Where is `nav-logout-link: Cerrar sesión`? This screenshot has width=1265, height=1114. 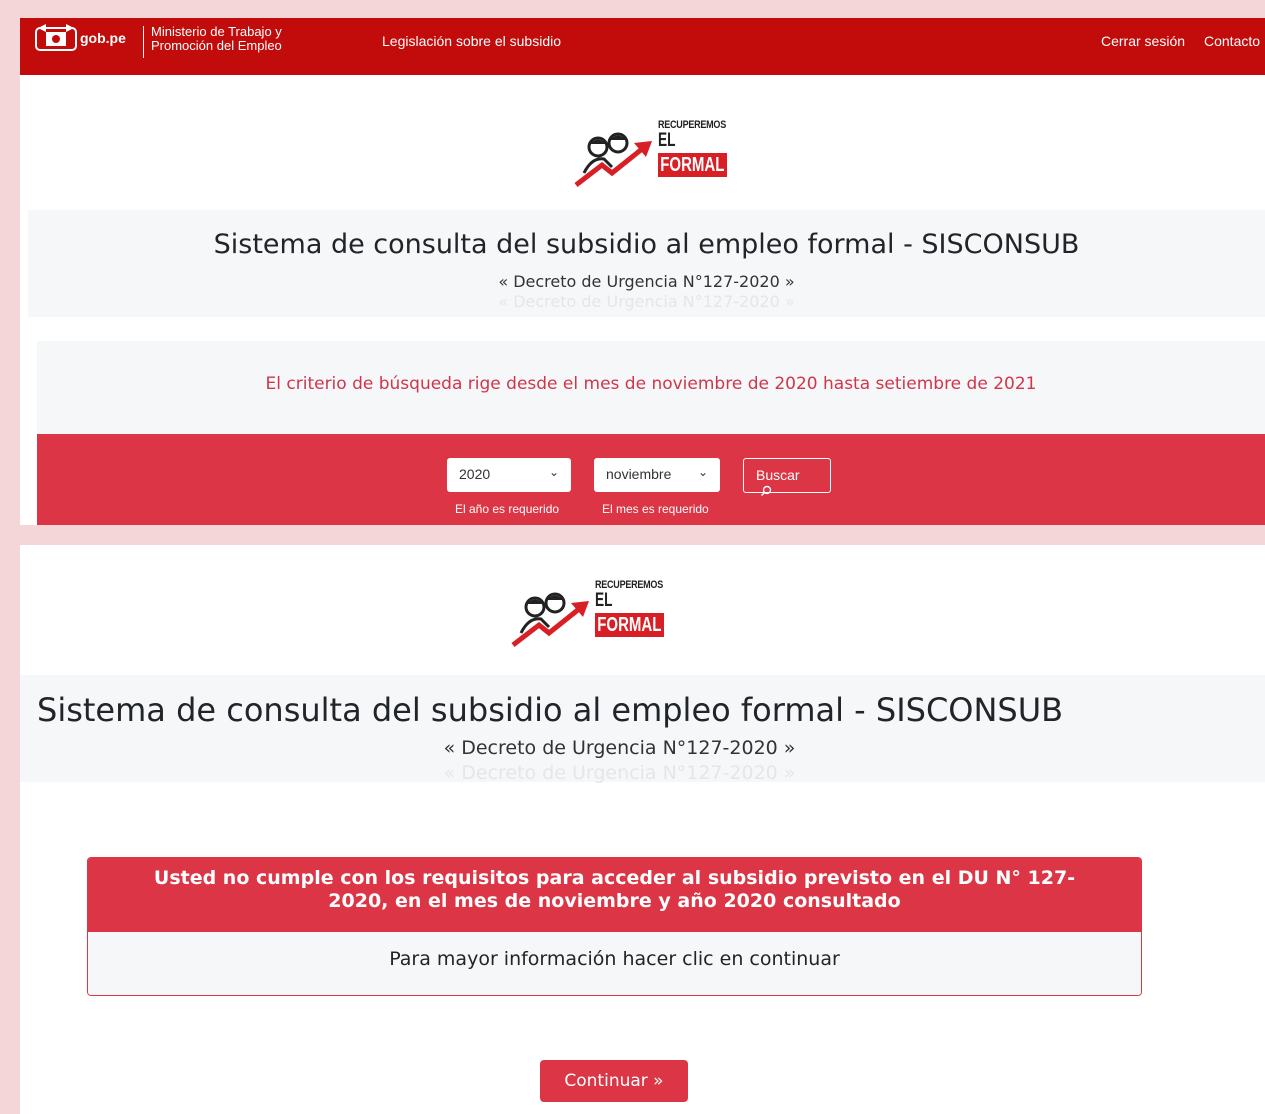 nav-logout-link: Cerrar sesión is located at coordinates (1143, 41).